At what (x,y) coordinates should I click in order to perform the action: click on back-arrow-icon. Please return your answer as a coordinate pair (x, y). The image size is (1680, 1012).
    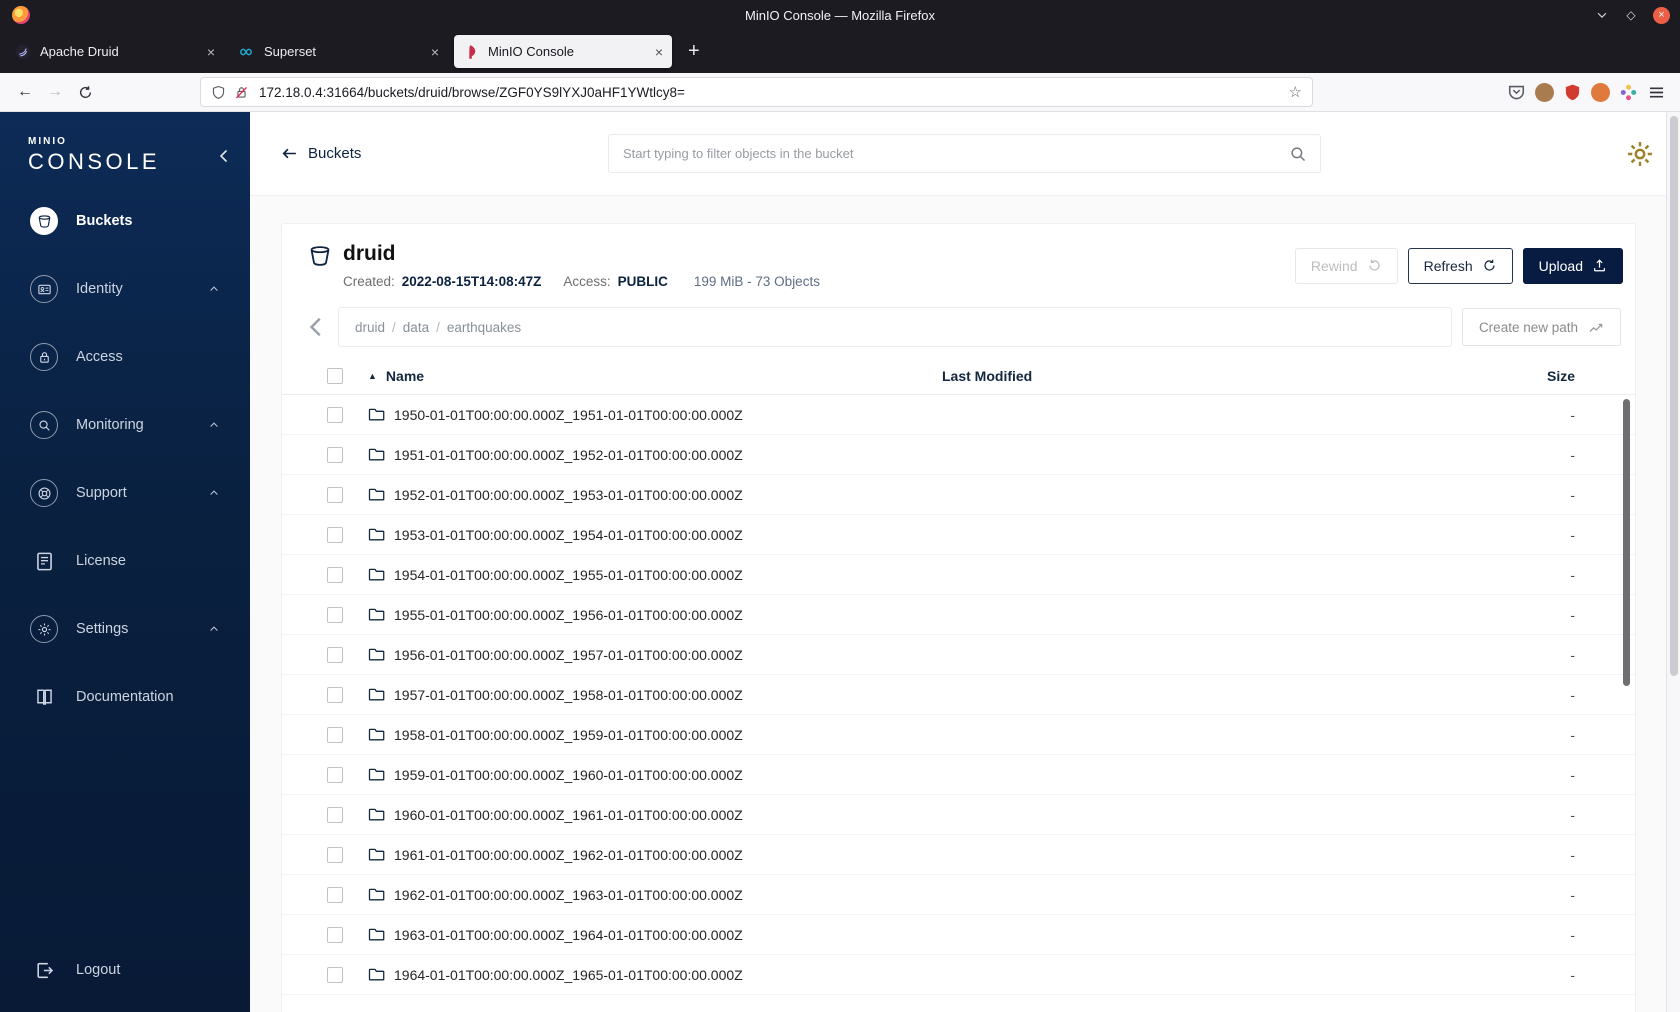
    Looking at the image, I should click on (289, 153).